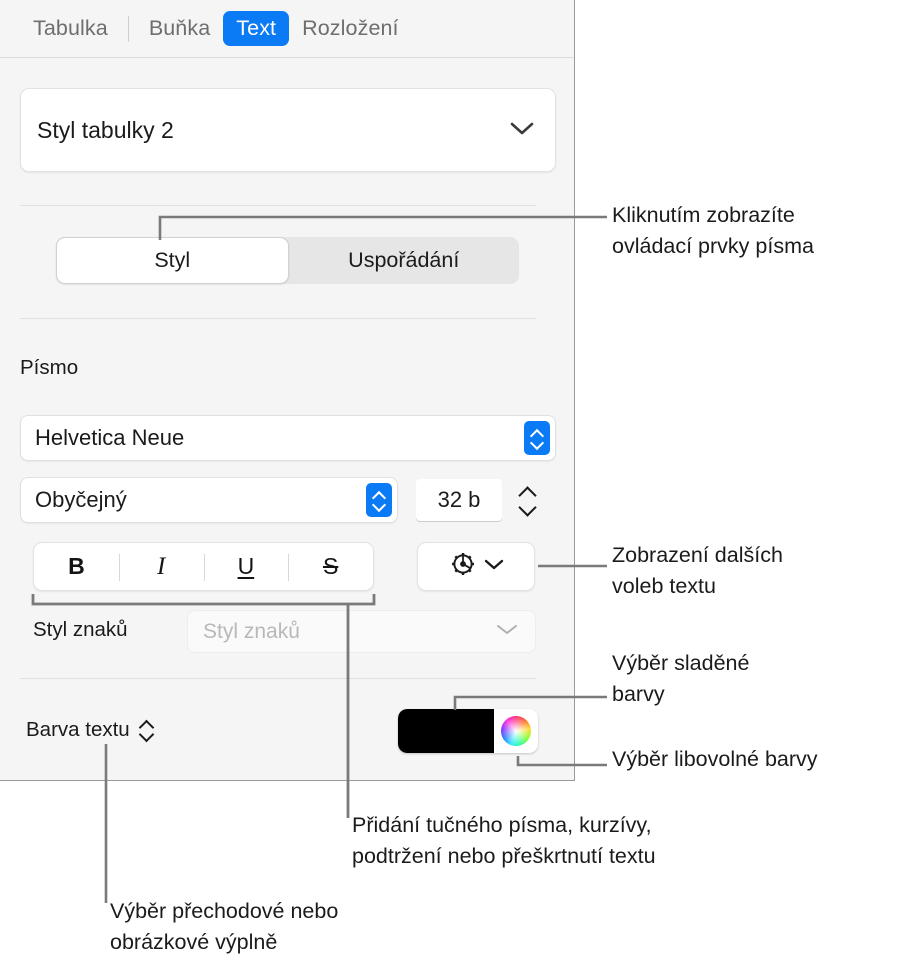 This screenshot has width=904, height=976. What do you see at coordinates (446, 731) in the screenshot?
I see `color-swatch-button` at bounding box center [446, 731].